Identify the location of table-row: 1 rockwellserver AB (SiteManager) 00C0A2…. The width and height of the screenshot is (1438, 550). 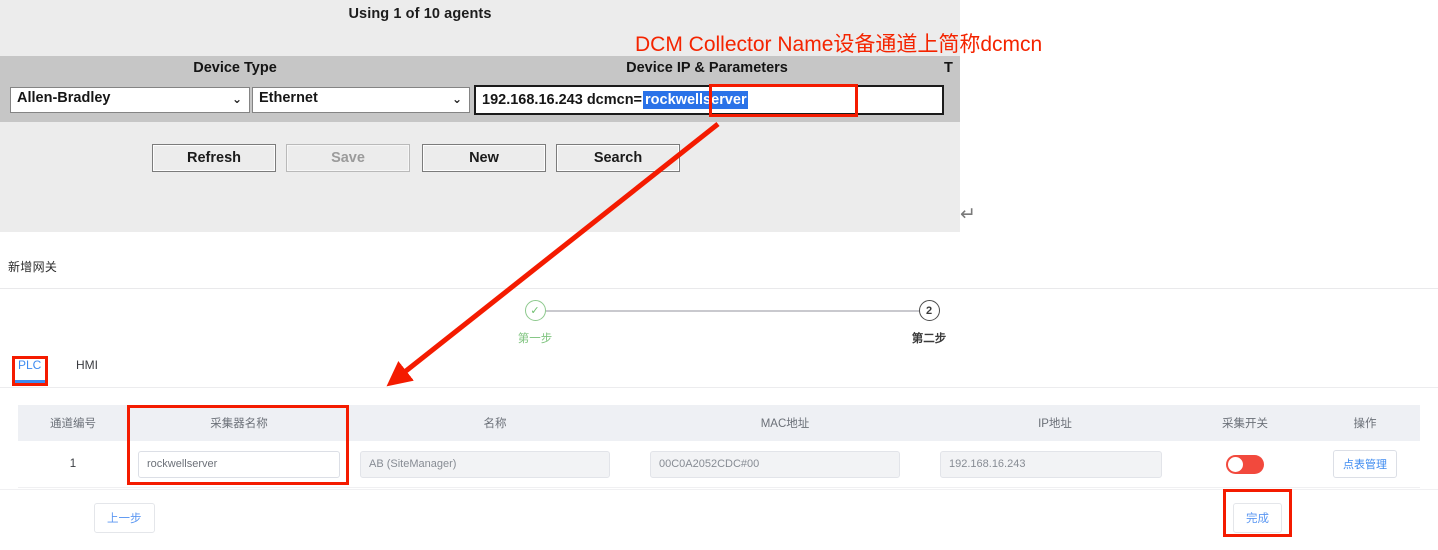
(719, 464).